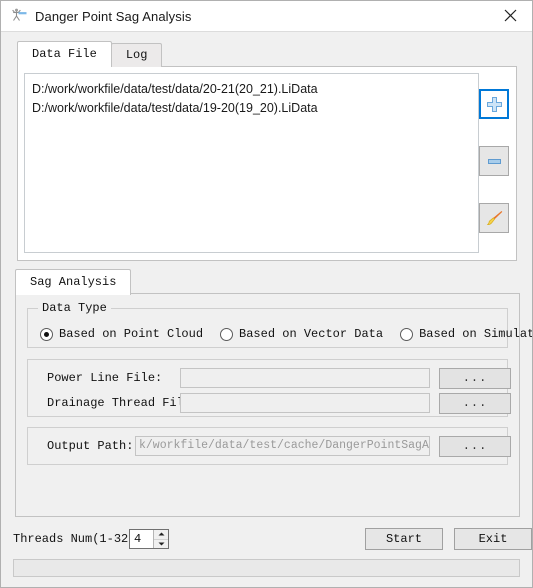  I want to click on brush-icon, so click(494, 217).